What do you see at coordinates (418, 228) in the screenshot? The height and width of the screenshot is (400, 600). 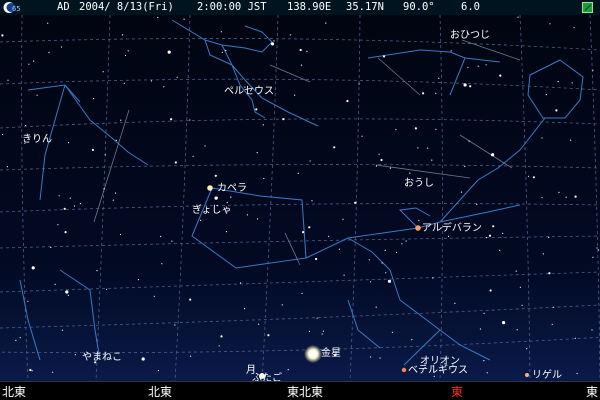 I see `aldebaran-star` at bounding box center [418, 228].